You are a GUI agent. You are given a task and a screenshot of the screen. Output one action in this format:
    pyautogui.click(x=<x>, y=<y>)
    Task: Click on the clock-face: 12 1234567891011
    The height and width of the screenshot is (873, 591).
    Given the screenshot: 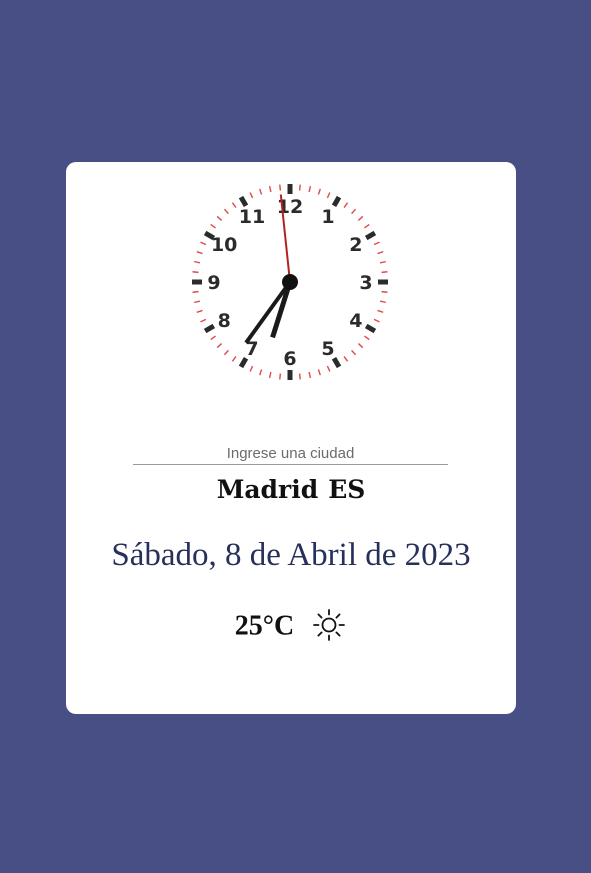 What is the action you would take?
    pyautogui.click(x=290, y=282)
    